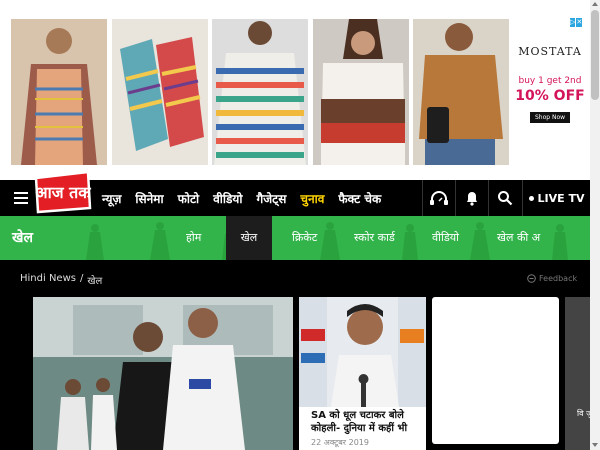  Describe the element at coordinates (189, 198) in the screenshot. I see `nav-item-photo: फोटो` at that location.